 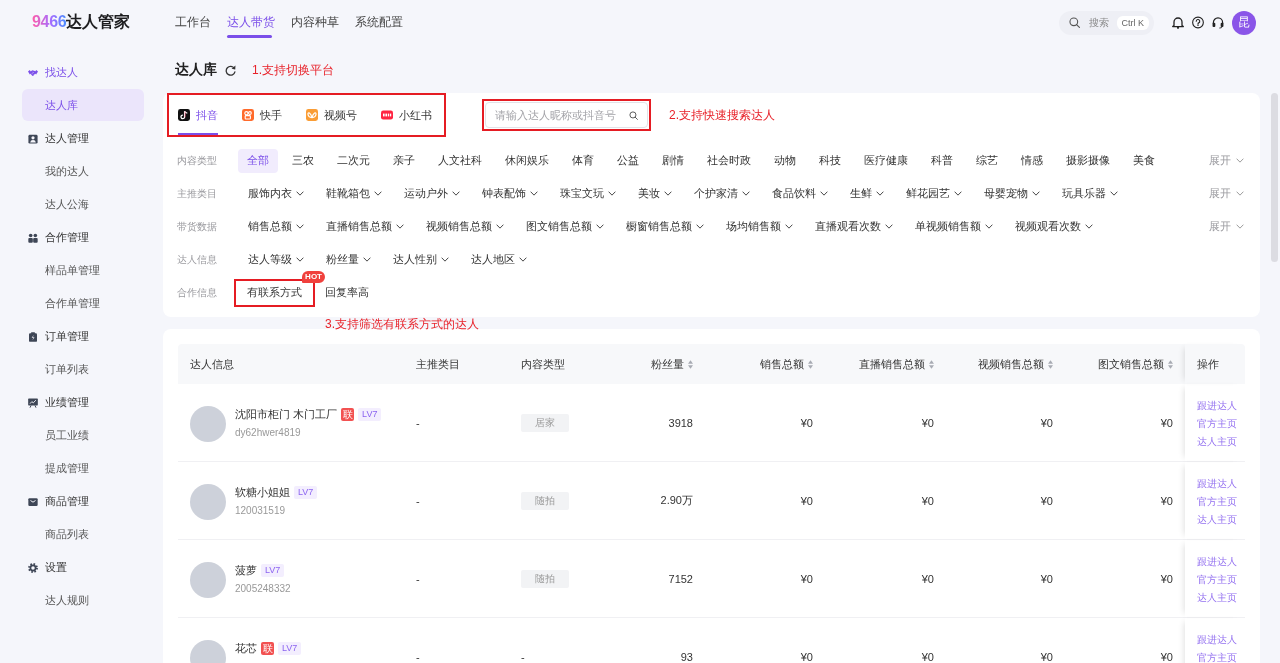 I want to click on filter-chip: 综艺, so click(x=987, y=160).